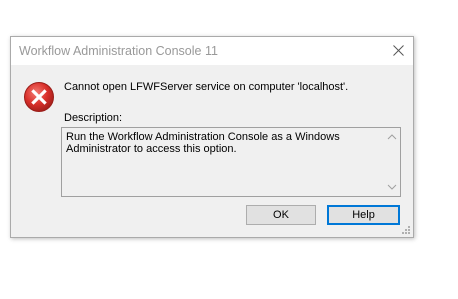 The image size is (458, 299). What do you see at coordinates (93, 118) in the screenshot?
I see `description-label: Description:` at bounding box center [93, 118].